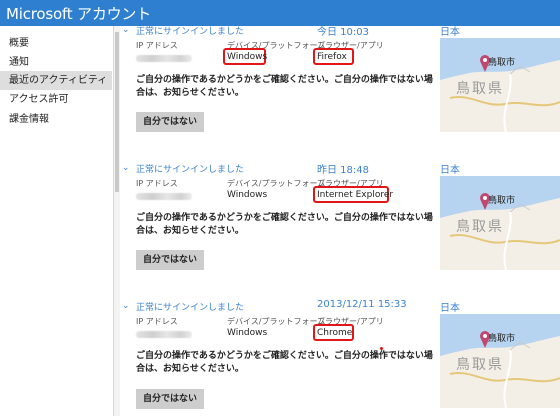 The image size is (560, 416). I want to click on sidebar-item-notifications: 通知, so click(56, 62).